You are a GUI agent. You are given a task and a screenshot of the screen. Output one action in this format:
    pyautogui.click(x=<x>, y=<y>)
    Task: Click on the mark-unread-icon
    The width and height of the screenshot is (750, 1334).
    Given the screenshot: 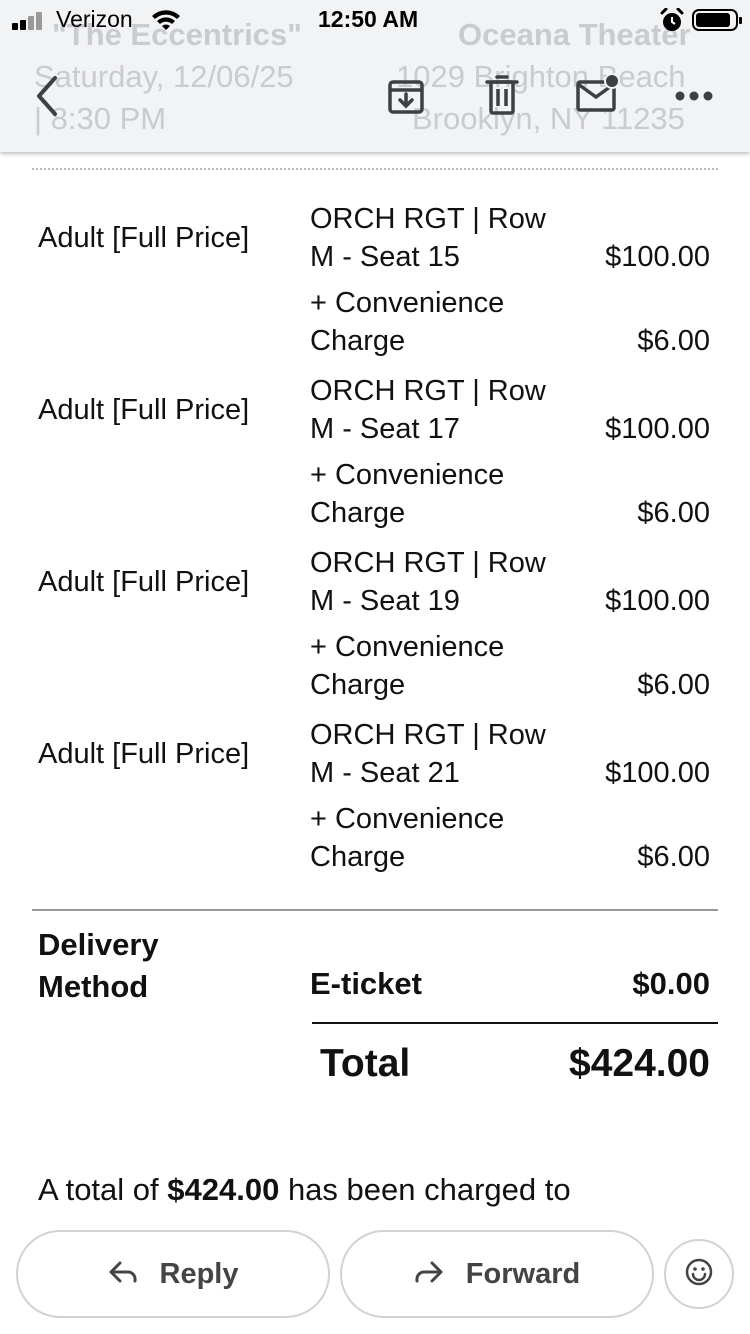 What is the action you would take?
    pyautogui.click(x=599, y=94)
    